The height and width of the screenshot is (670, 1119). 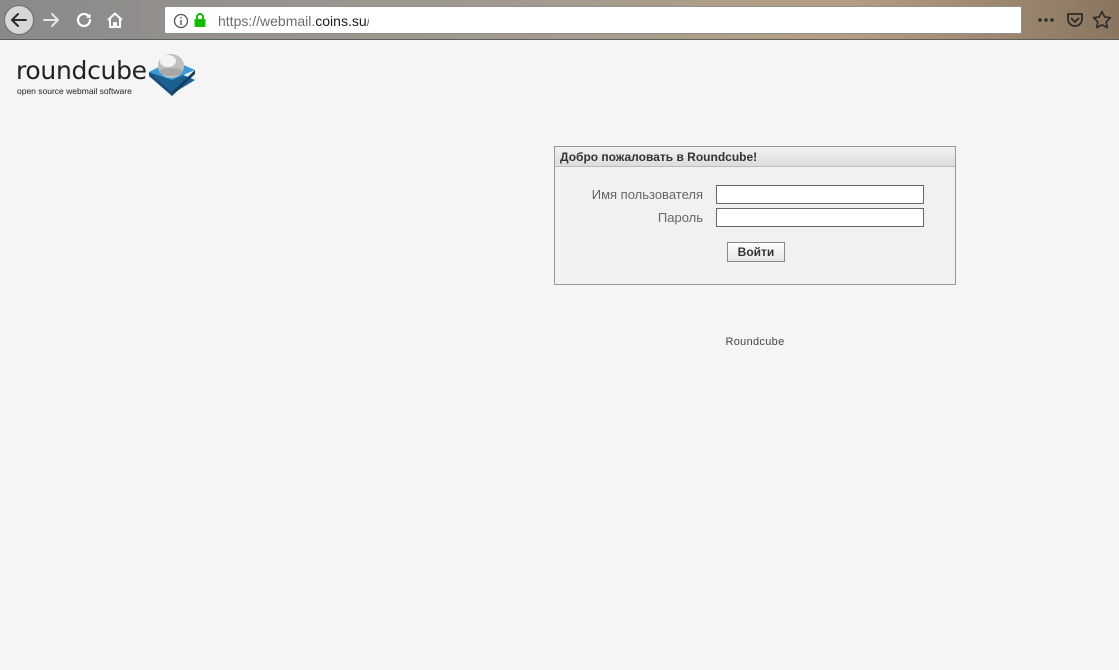 What do you see at coordinates (755, 342) in the screenshot?
I see `footer-text: Roundcube` at bounding box center [755, 342].